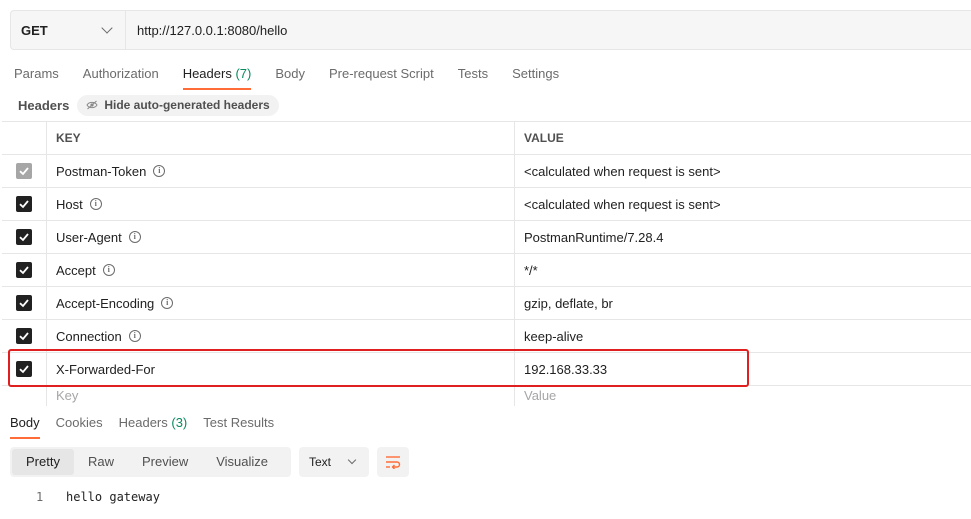 The width and height of the screenshot is (971, 519). I want to click on key-cell: Connection i, so click(281, 336).